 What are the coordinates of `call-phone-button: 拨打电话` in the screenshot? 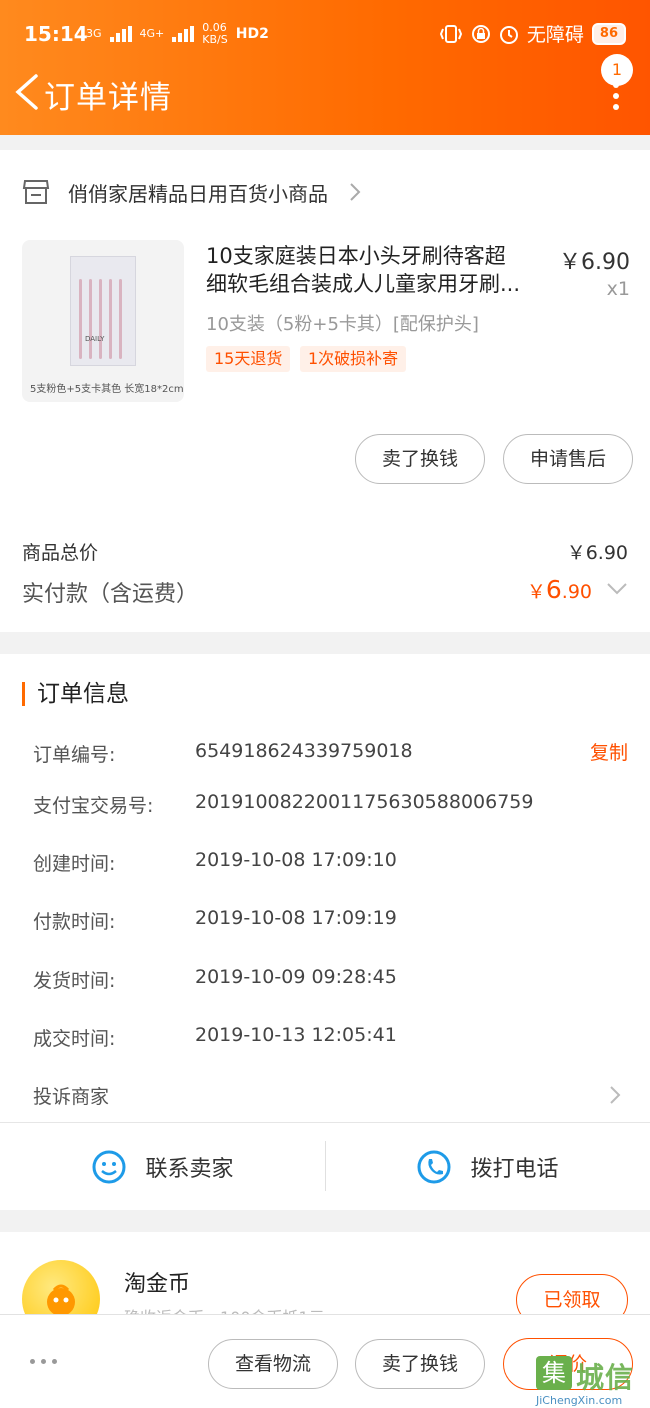 It's located at (487, 1167).